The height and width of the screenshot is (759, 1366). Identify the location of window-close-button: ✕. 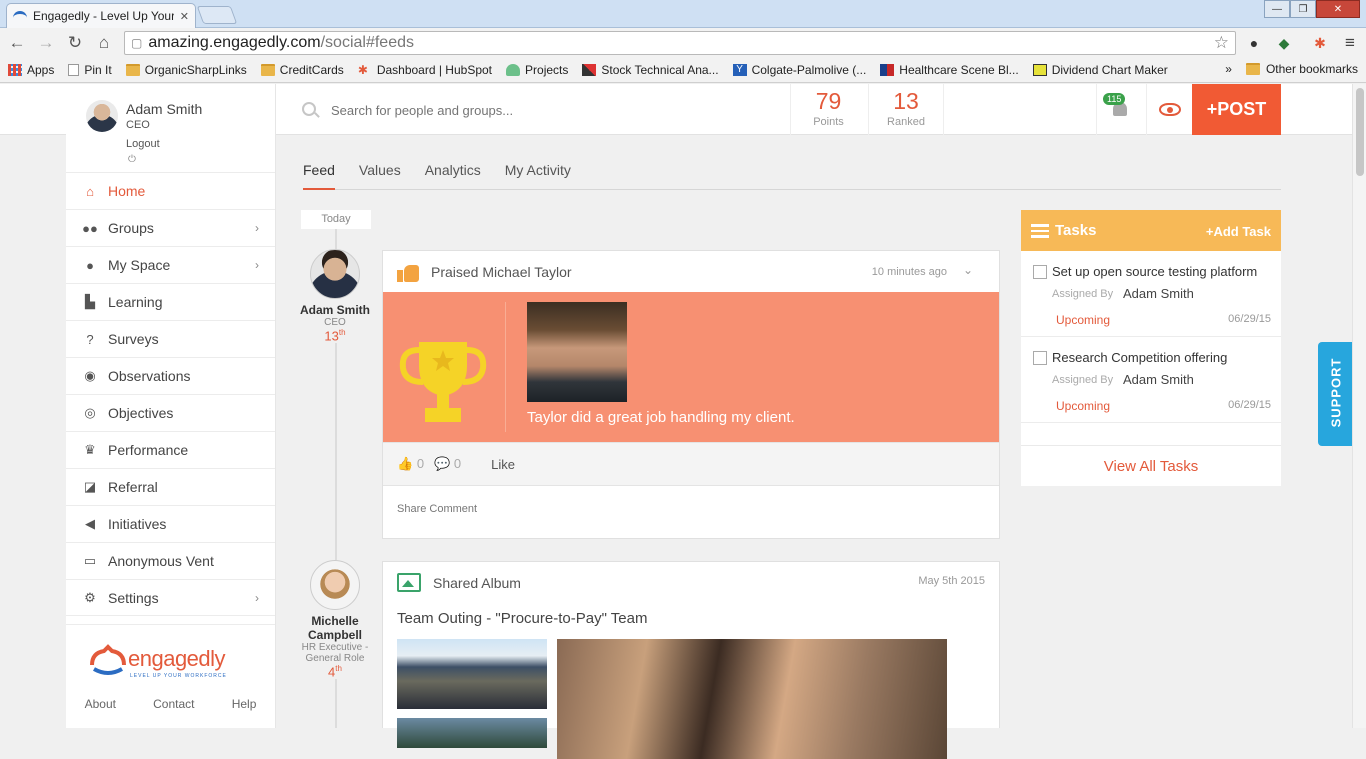
(1338, 9).